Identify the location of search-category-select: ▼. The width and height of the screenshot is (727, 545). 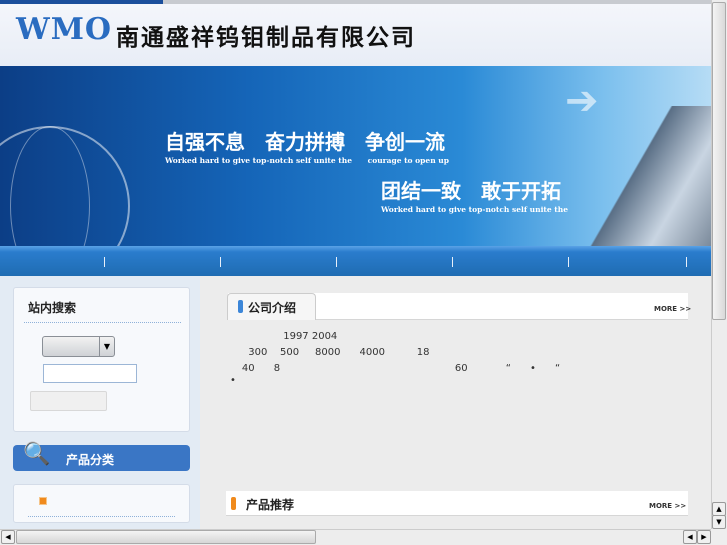
(78, 346).